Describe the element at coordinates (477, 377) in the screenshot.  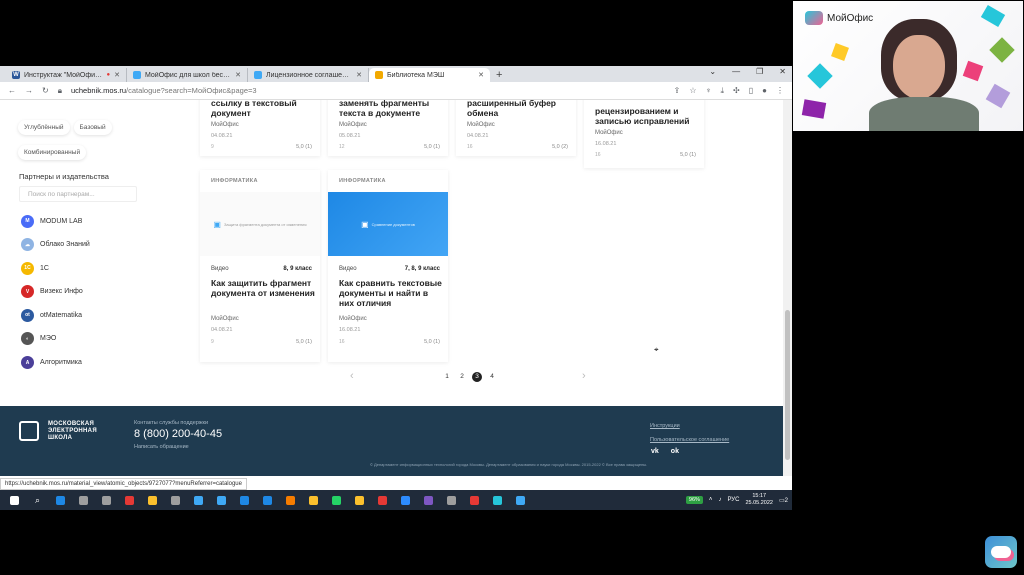
I see `page-number: 3` at that location.